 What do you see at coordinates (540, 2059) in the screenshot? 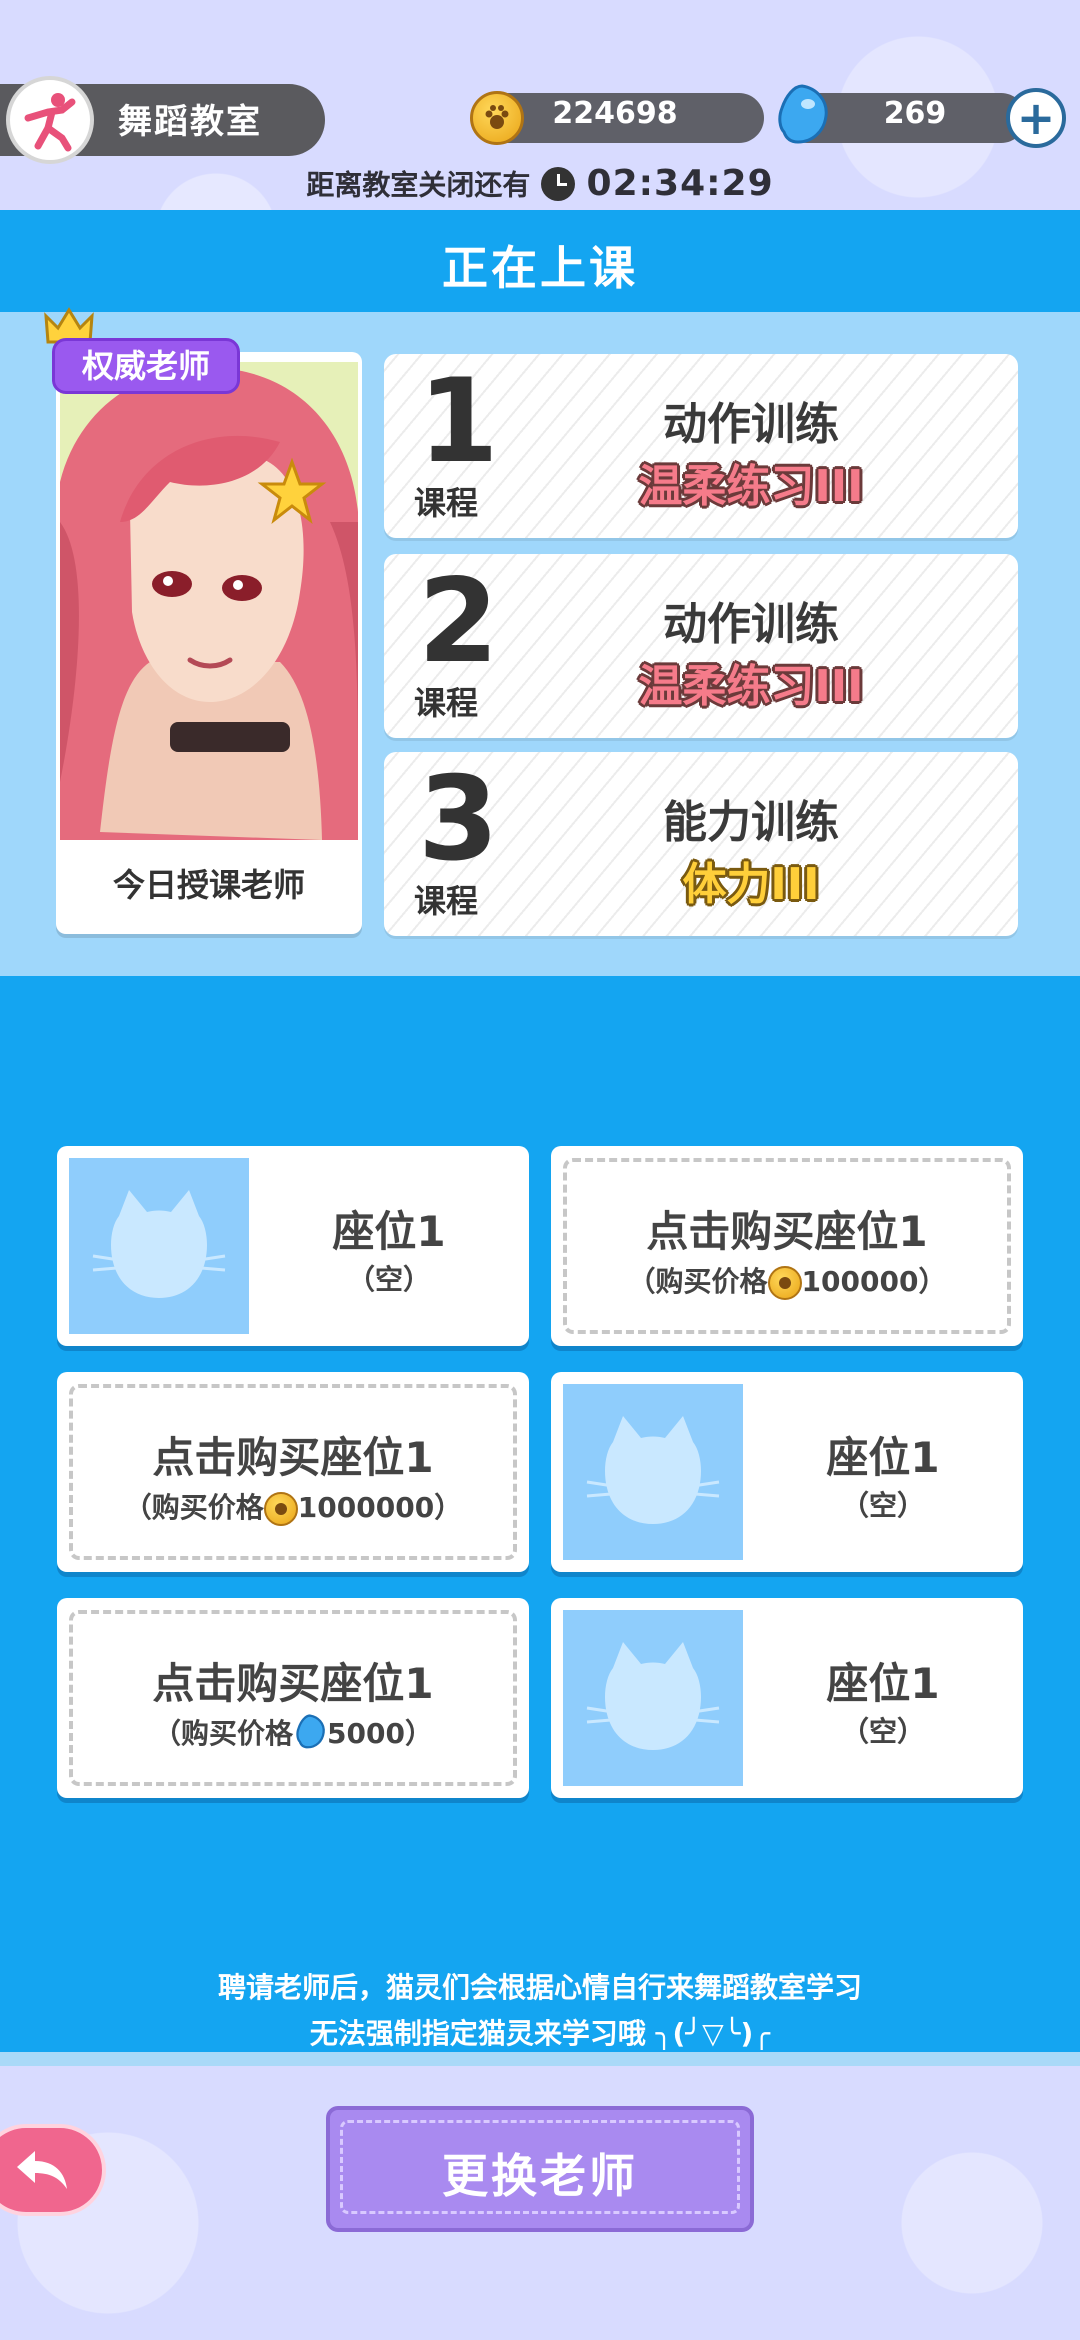
I see `bottom-strip` at bounding box center [540, 2059].